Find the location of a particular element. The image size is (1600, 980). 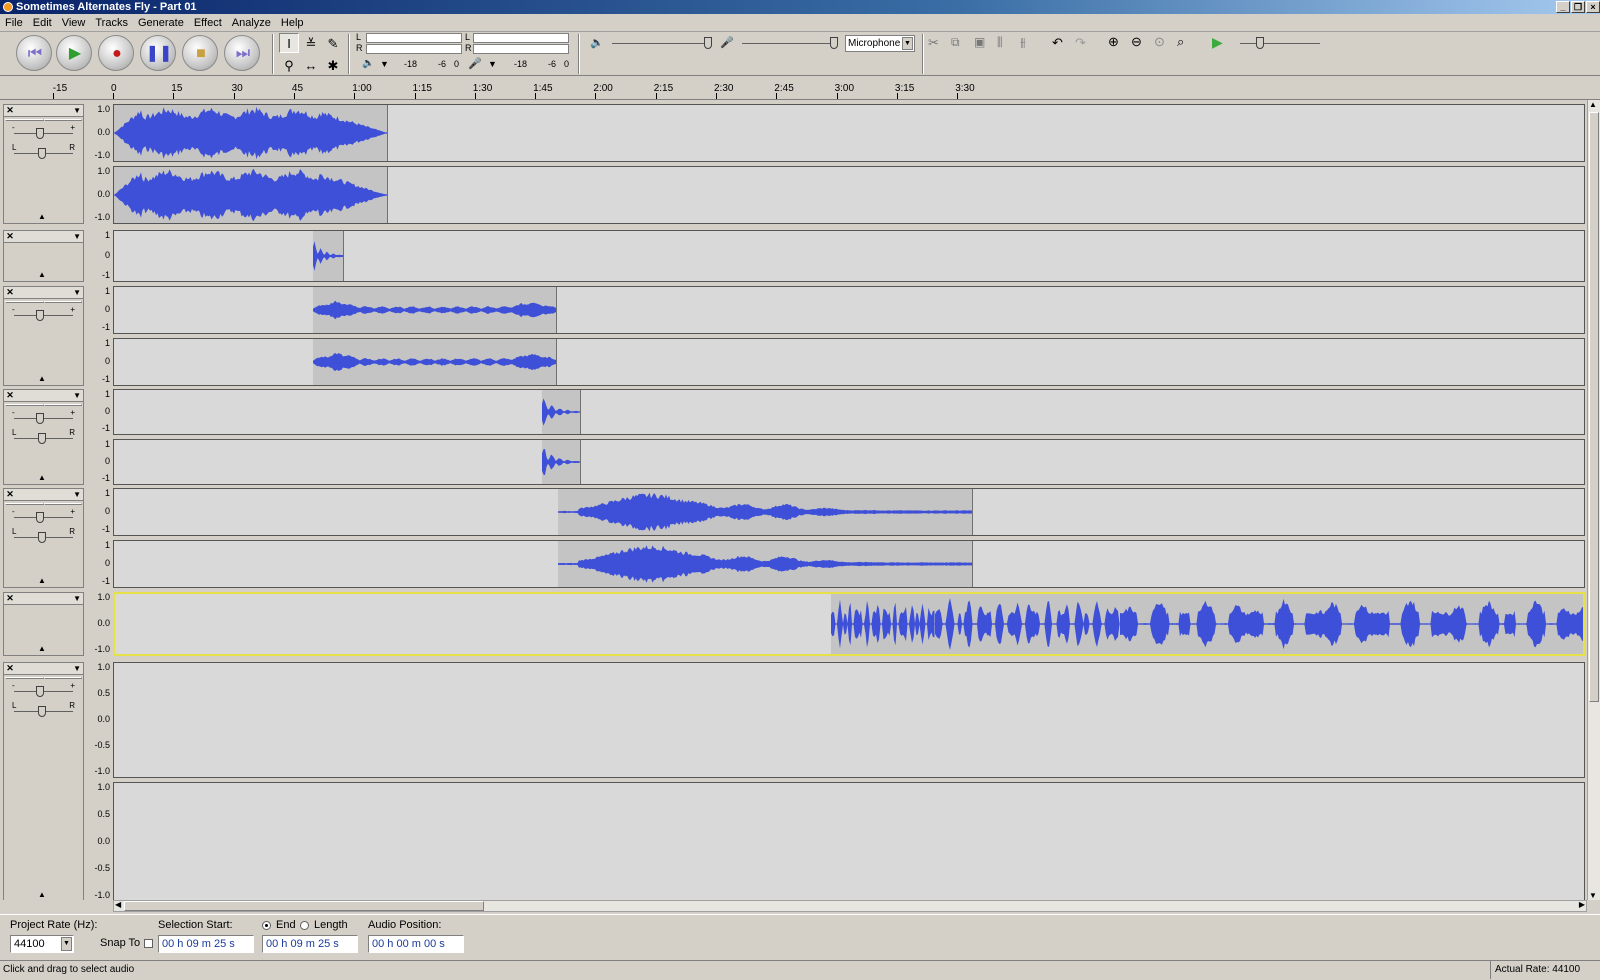

menu-edit: Edit is located at coordinates (42, 21).